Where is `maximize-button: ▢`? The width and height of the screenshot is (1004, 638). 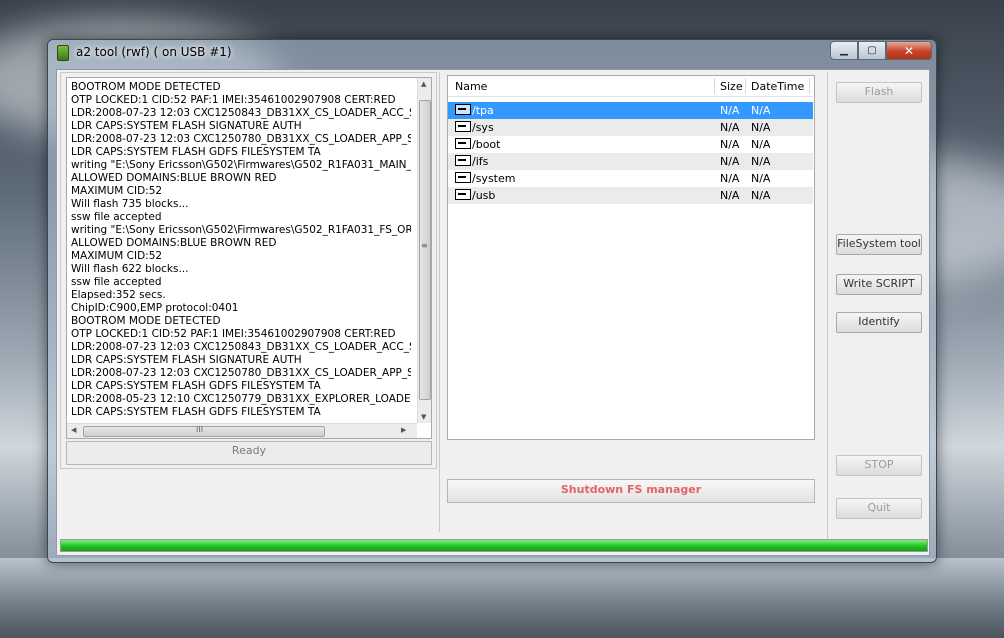 maximize-button: ▢ is located at coordinates (872, 50).